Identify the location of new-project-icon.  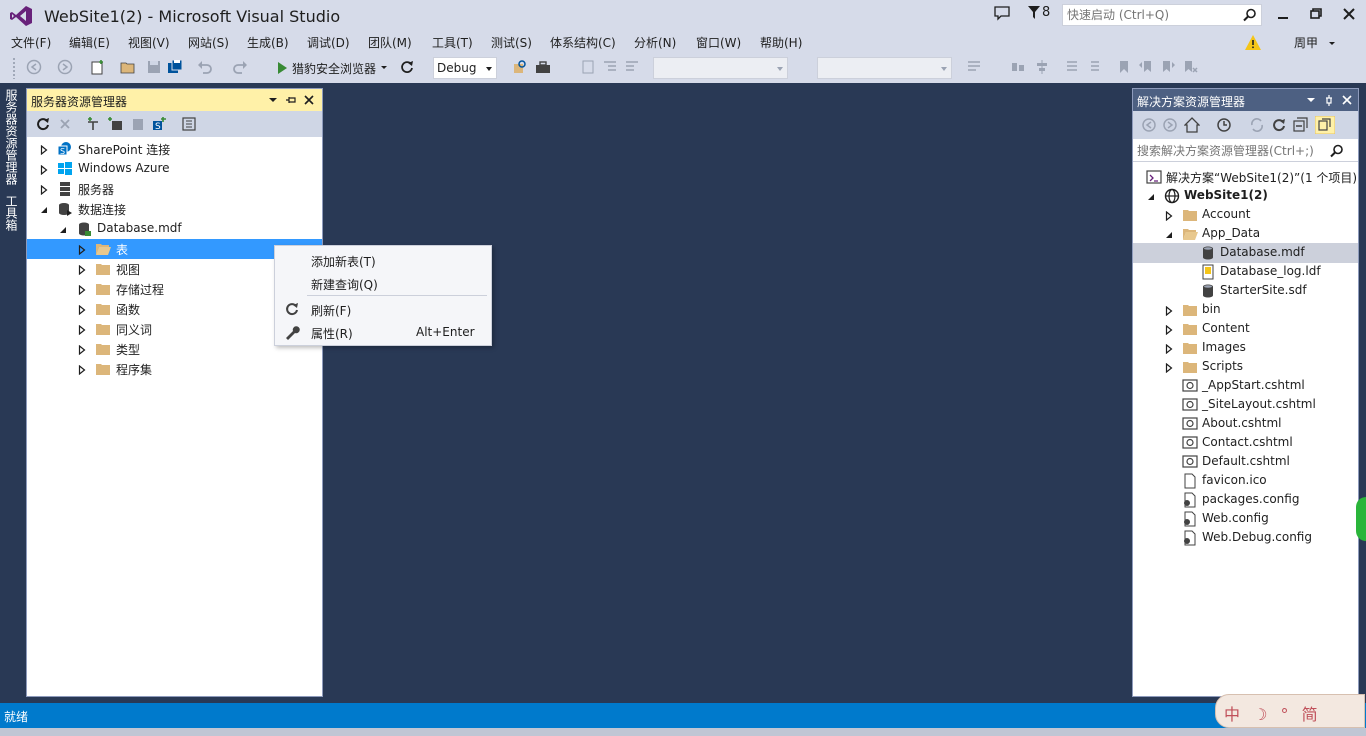
(98, 67).